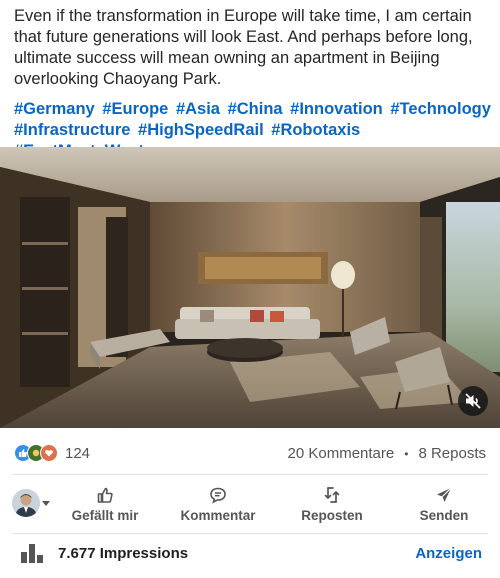  Describe the element at coordinates (250, 454) in the screenshot. I see `social-counts: 124 20 Kommentare • 8 Reposts` at that location.